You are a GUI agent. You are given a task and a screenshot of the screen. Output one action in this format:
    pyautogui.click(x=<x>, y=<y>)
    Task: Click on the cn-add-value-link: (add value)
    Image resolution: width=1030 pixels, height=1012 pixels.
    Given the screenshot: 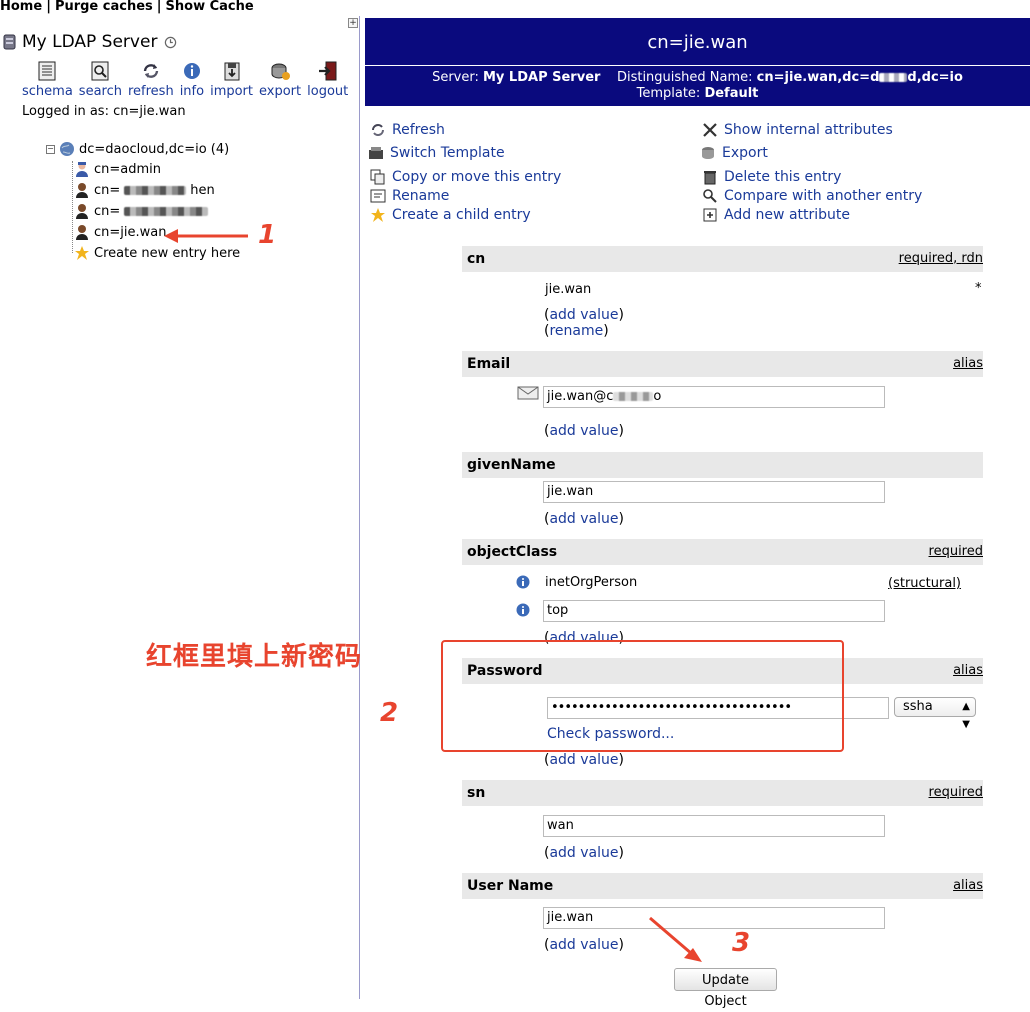 What is the action you would take?
    pyautogui.click(x=584, y=315)
    